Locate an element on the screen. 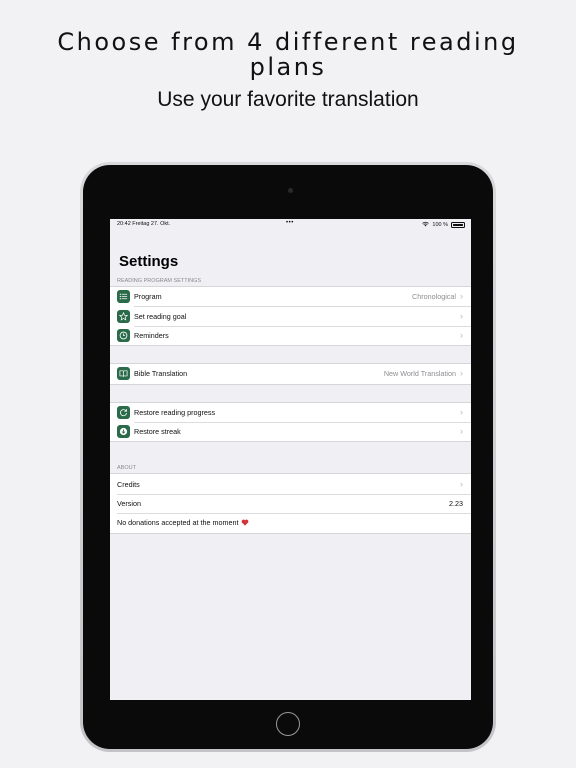 Image resolution: width=576 pixels, height=768 pixels. promo-headline-line1: Choose from 4 different reading is located at coordinates (288, 42).